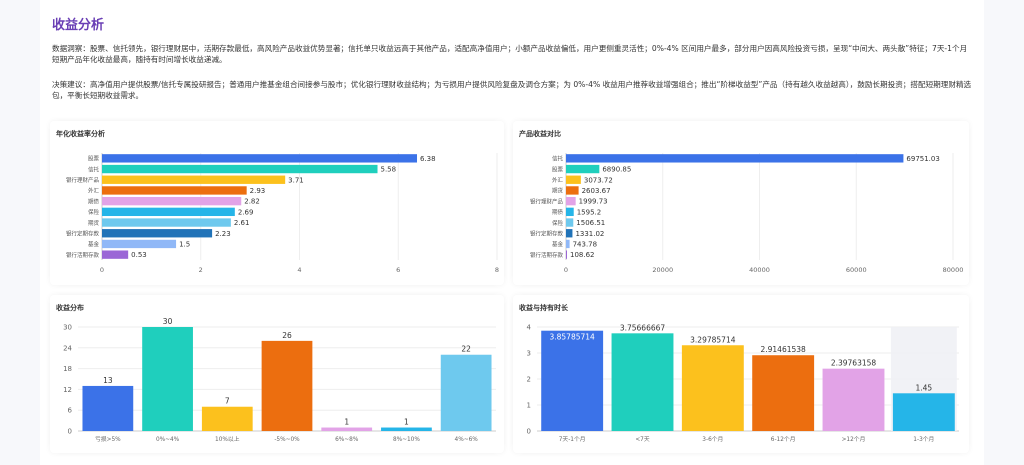 The width and height of the screenshot is (1024, 465). Describe the element at coordinates (589, 234) in the screenshot. I see `value-label: 1331.02` at that location.